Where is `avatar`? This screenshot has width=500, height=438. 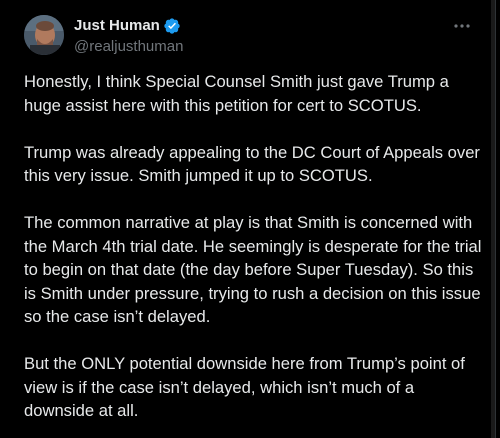
avatar is located at coordinates (44, 35).